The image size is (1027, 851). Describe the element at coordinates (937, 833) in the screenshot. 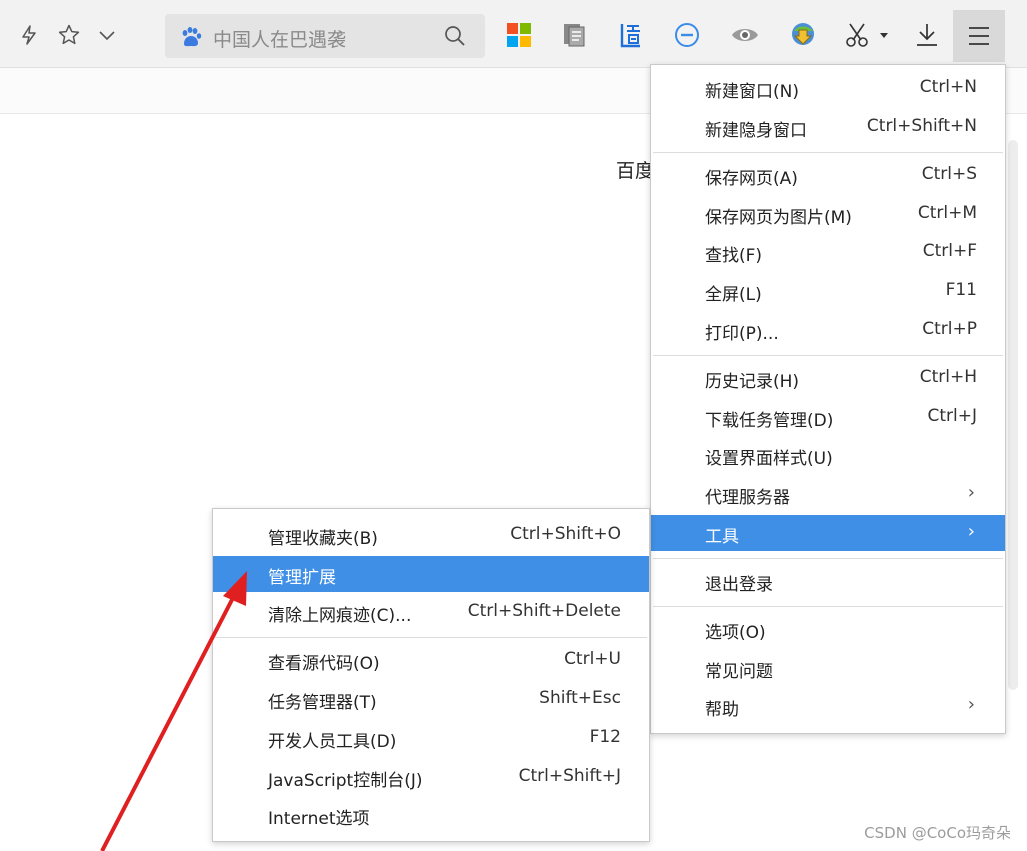

I see `watermark: CSDN @CoCo玛奇朵` at that location.